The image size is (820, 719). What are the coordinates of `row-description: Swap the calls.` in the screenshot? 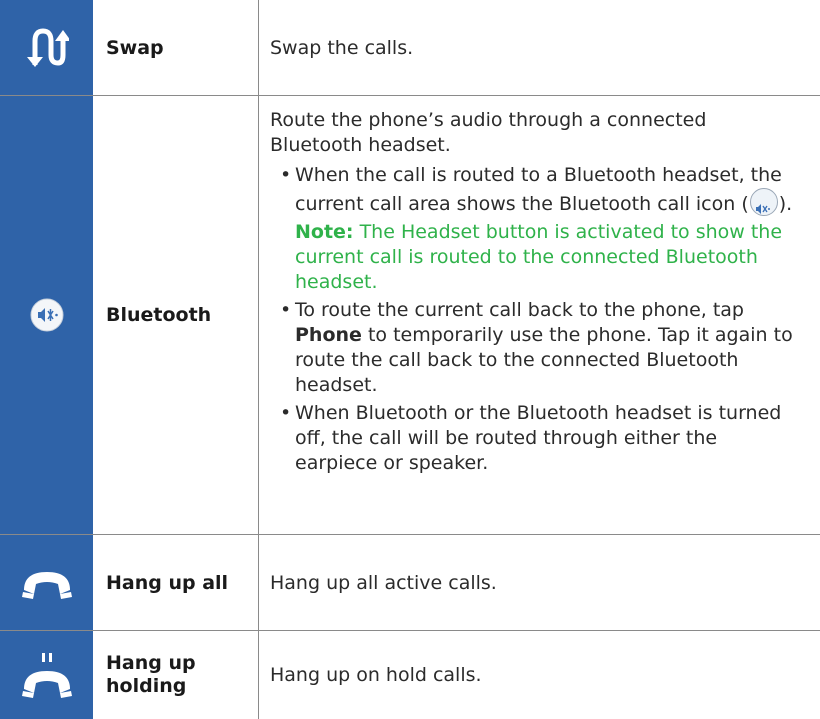 It's located at (539, 47).